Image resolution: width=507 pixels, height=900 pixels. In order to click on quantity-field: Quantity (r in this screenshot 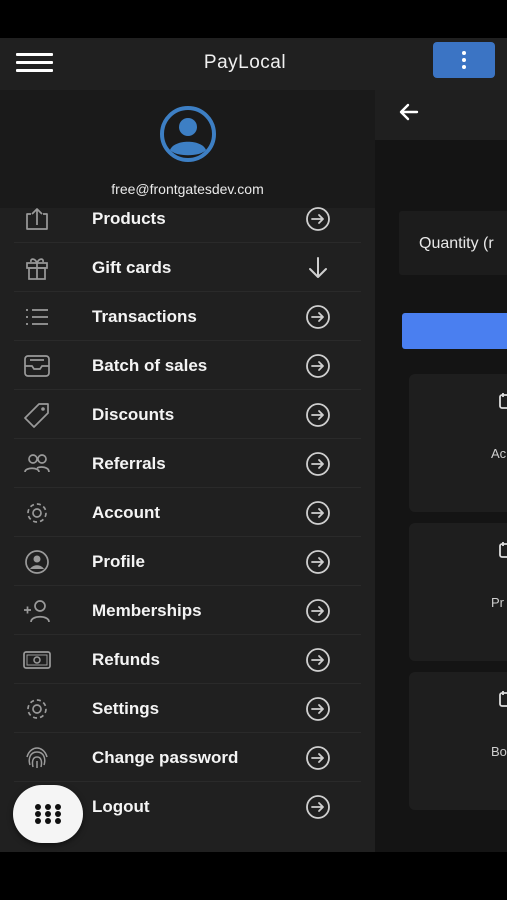, I will do `click(453, 243)`.